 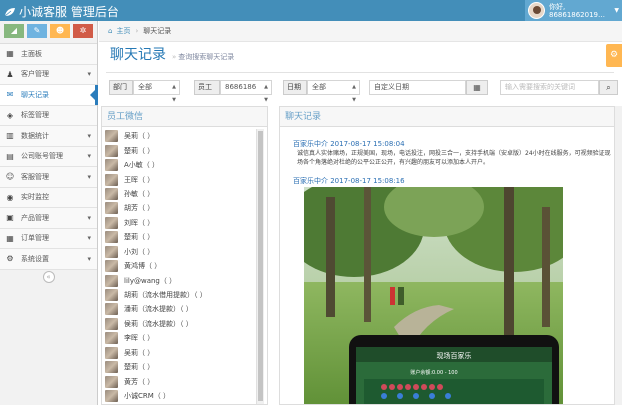 I want to click on employee-item: 李晖（ ）, so click(x=180, y=338).